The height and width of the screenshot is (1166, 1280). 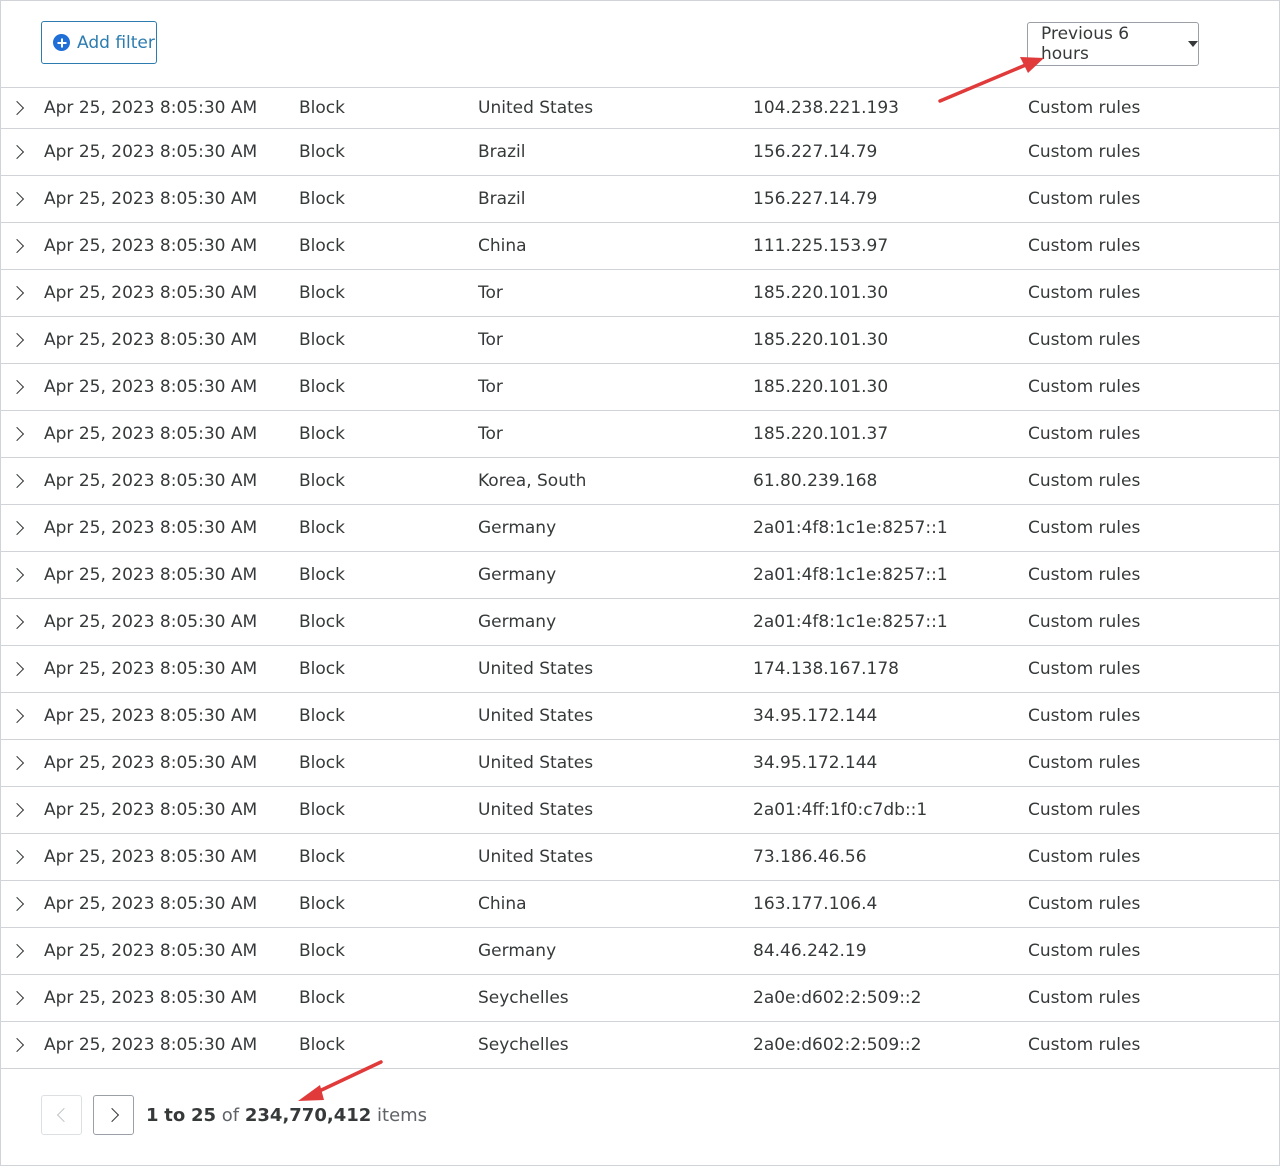 What do you see at coordinates (113, 1115) in the screenshot?
I see `next-page-button` at bounding box center [113, 1115].